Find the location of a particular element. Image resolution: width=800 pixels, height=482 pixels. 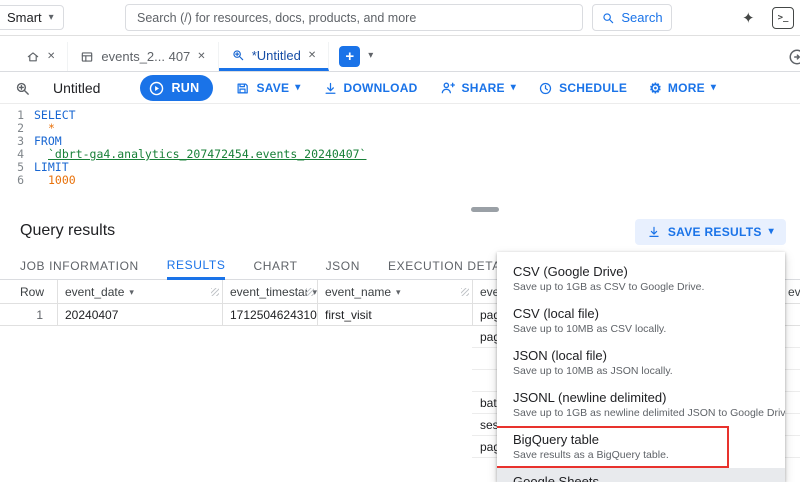

save-button-label: SAVE is located at coordinates (273, 88).